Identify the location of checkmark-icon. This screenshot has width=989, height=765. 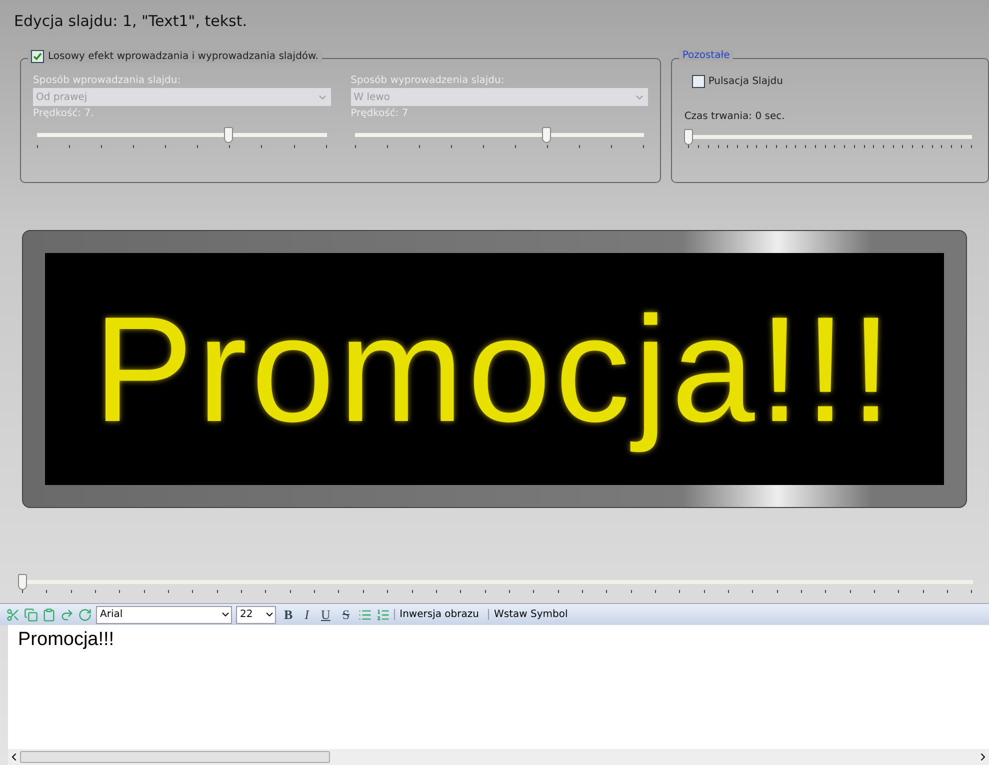
(37, 56).